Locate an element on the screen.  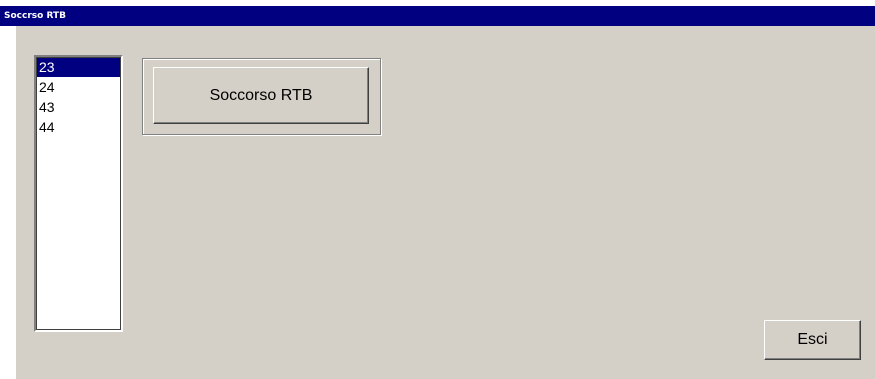
window-title: Soccrso RTB is located at coordinates (437, 16).